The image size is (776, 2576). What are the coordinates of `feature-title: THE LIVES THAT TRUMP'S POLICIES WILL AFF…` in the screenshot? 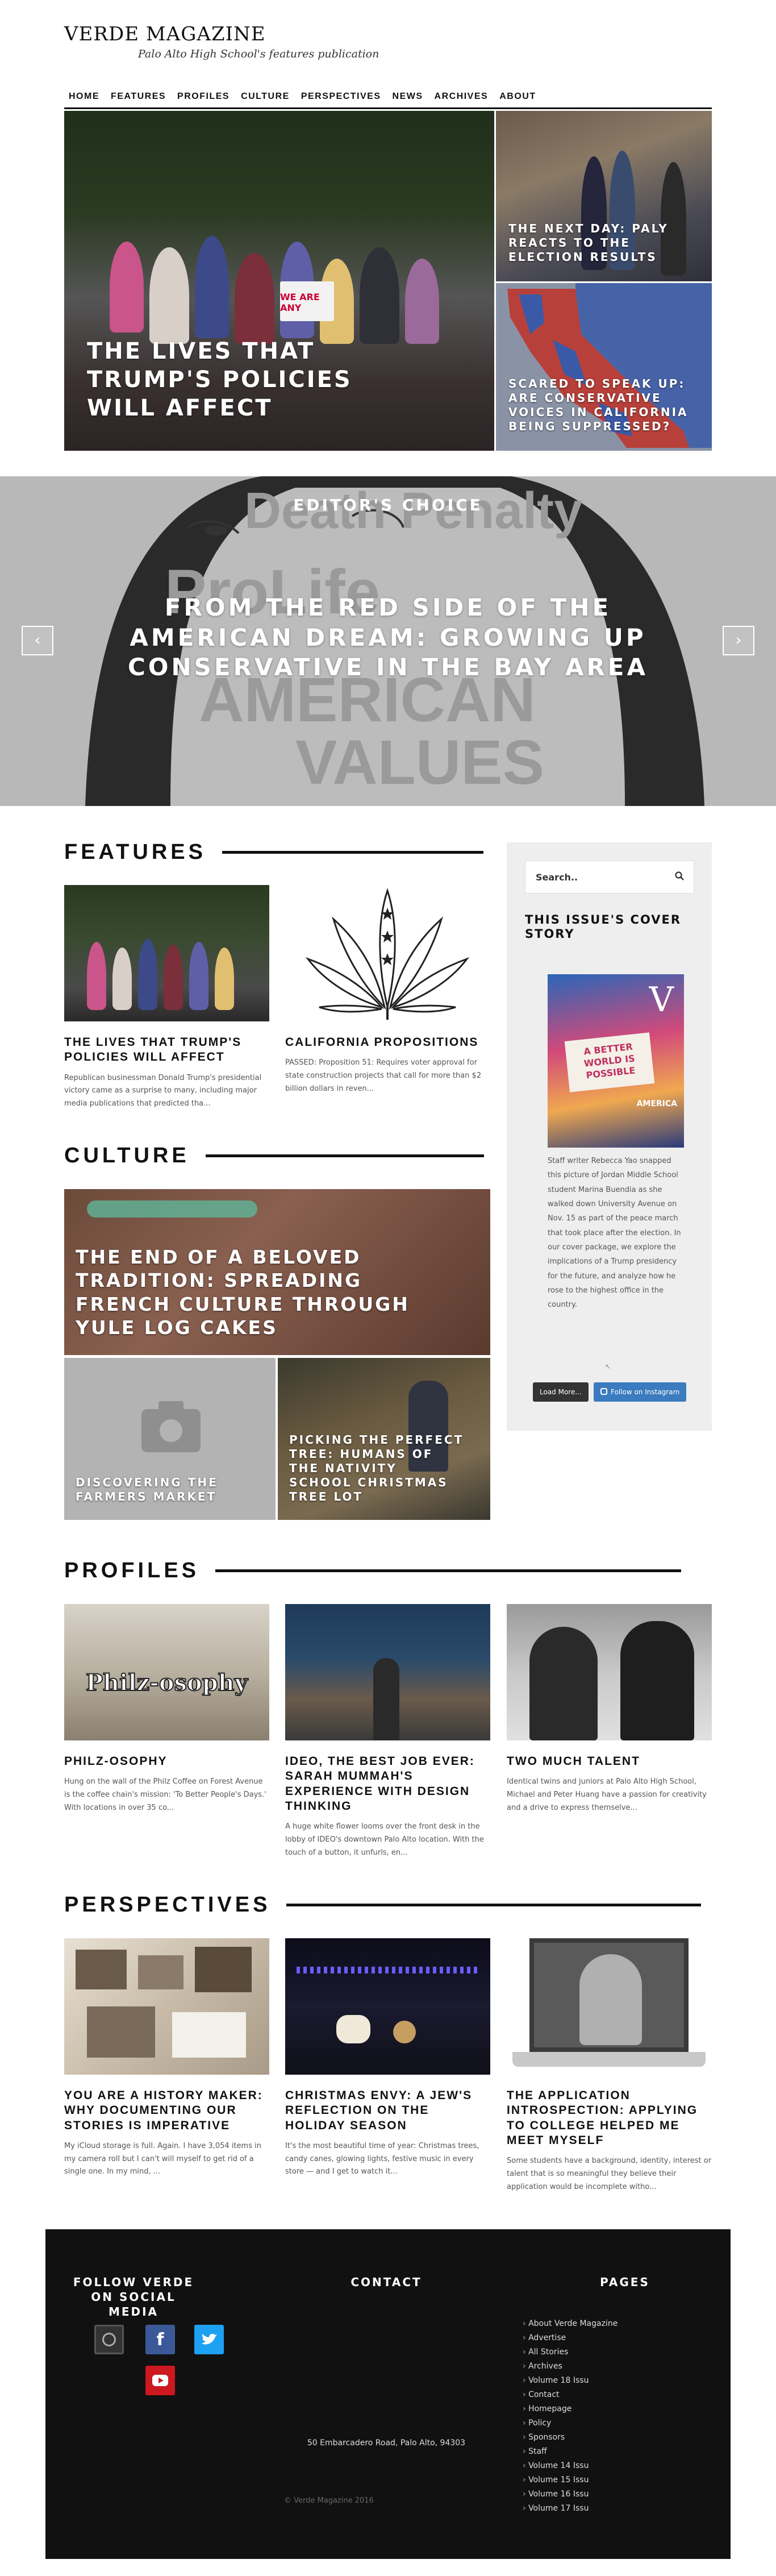 It's located at (167, 1050).